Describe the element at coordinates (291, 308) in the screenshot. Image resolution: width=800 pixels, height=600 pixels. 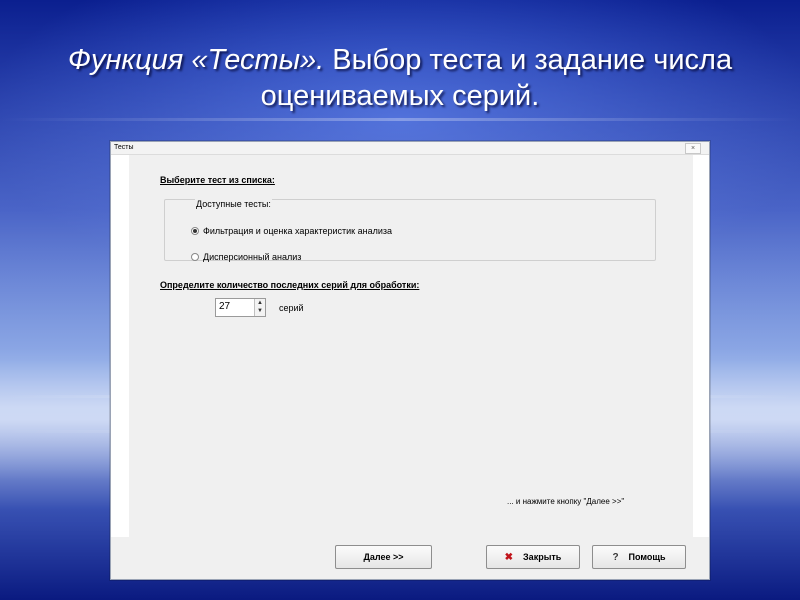
I see `series-units-label: серий` at that location.